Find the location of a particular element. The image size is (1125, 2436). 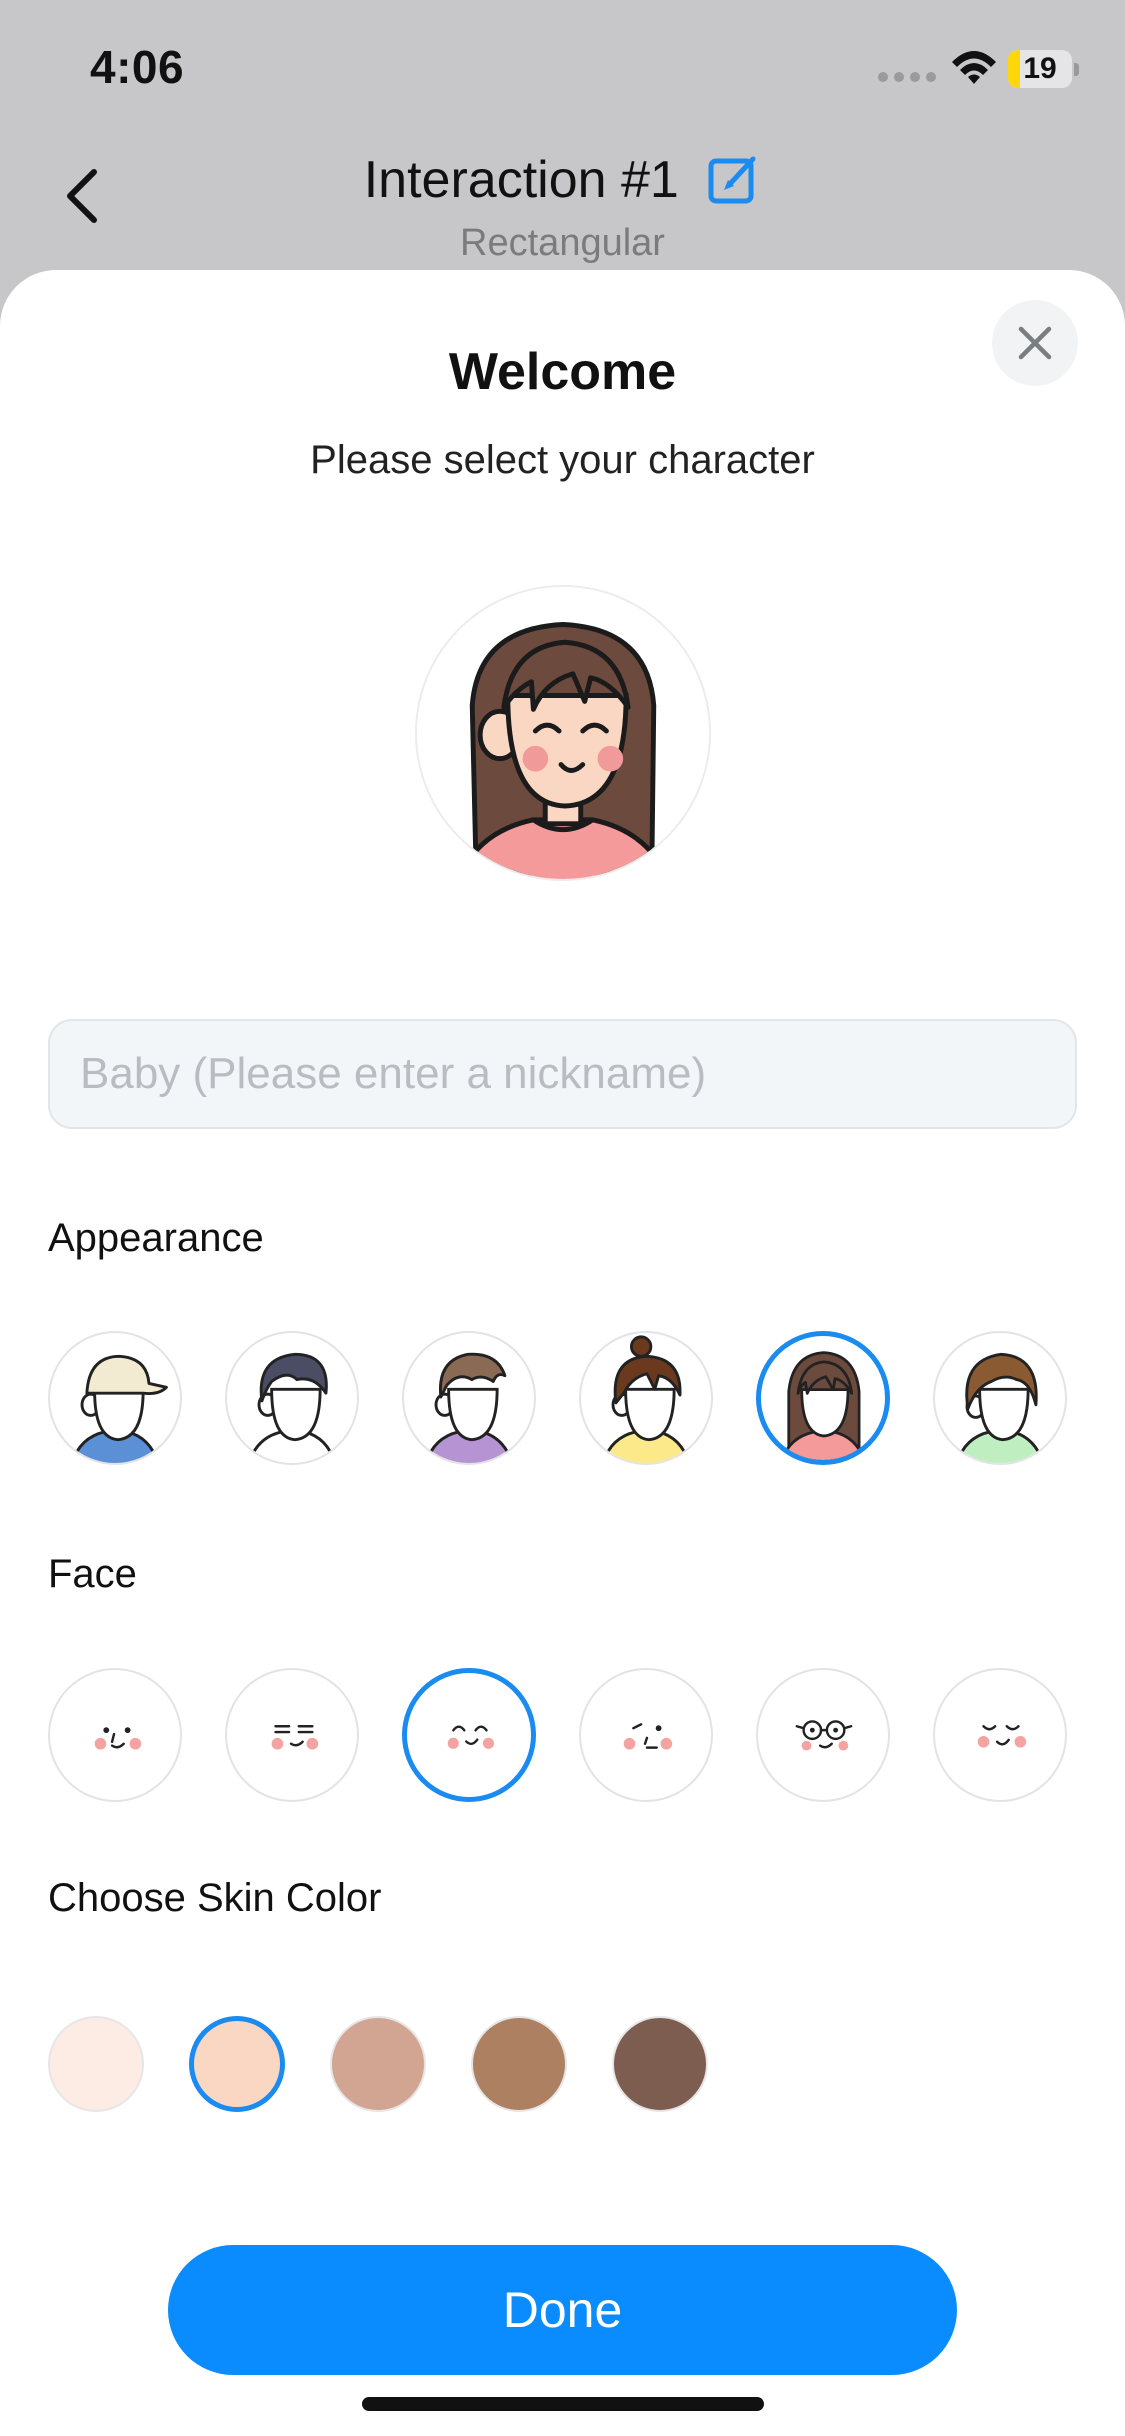

status-bar: 4:06 19 is located at coordinates (562, 65).